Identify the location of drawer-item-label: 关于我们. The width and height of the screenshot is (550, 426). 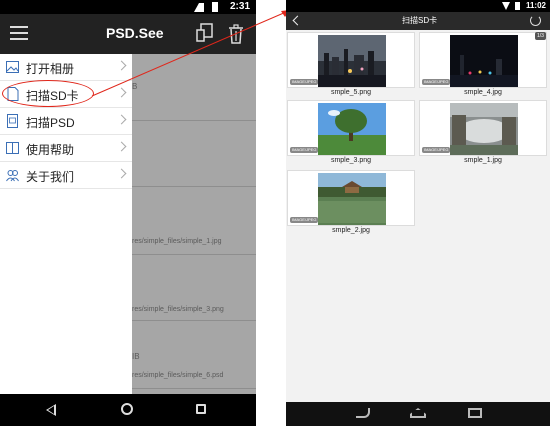
(50, 177).